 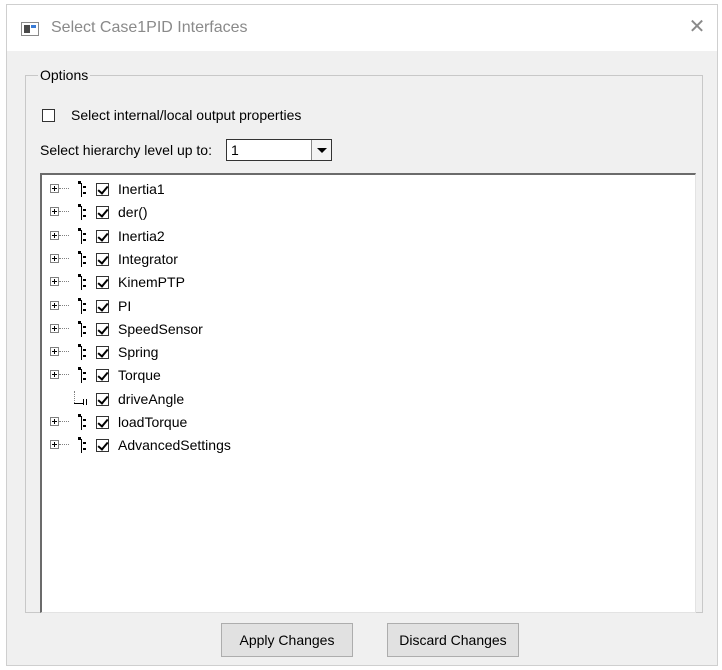 What do you see at coordinates (368, 237) in the screenshot?
I see `tree-item: Inertia2` at bounding box center [368, 237].